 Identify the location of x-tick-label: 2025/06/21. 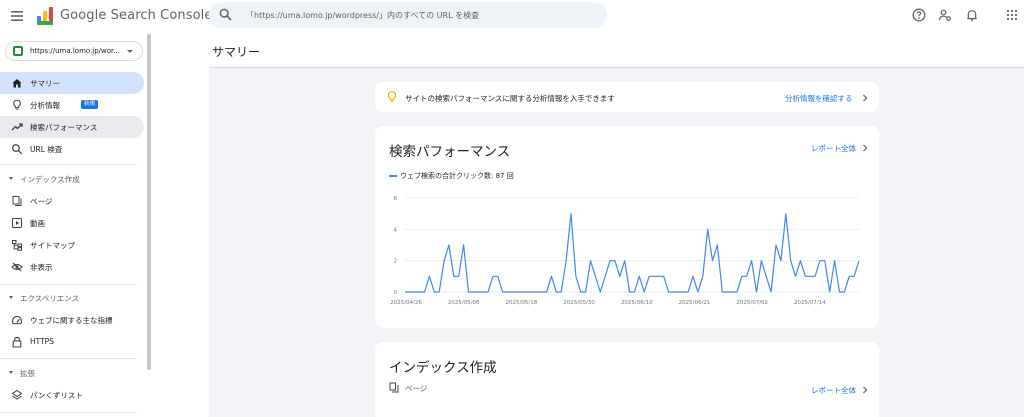
(695, 303).